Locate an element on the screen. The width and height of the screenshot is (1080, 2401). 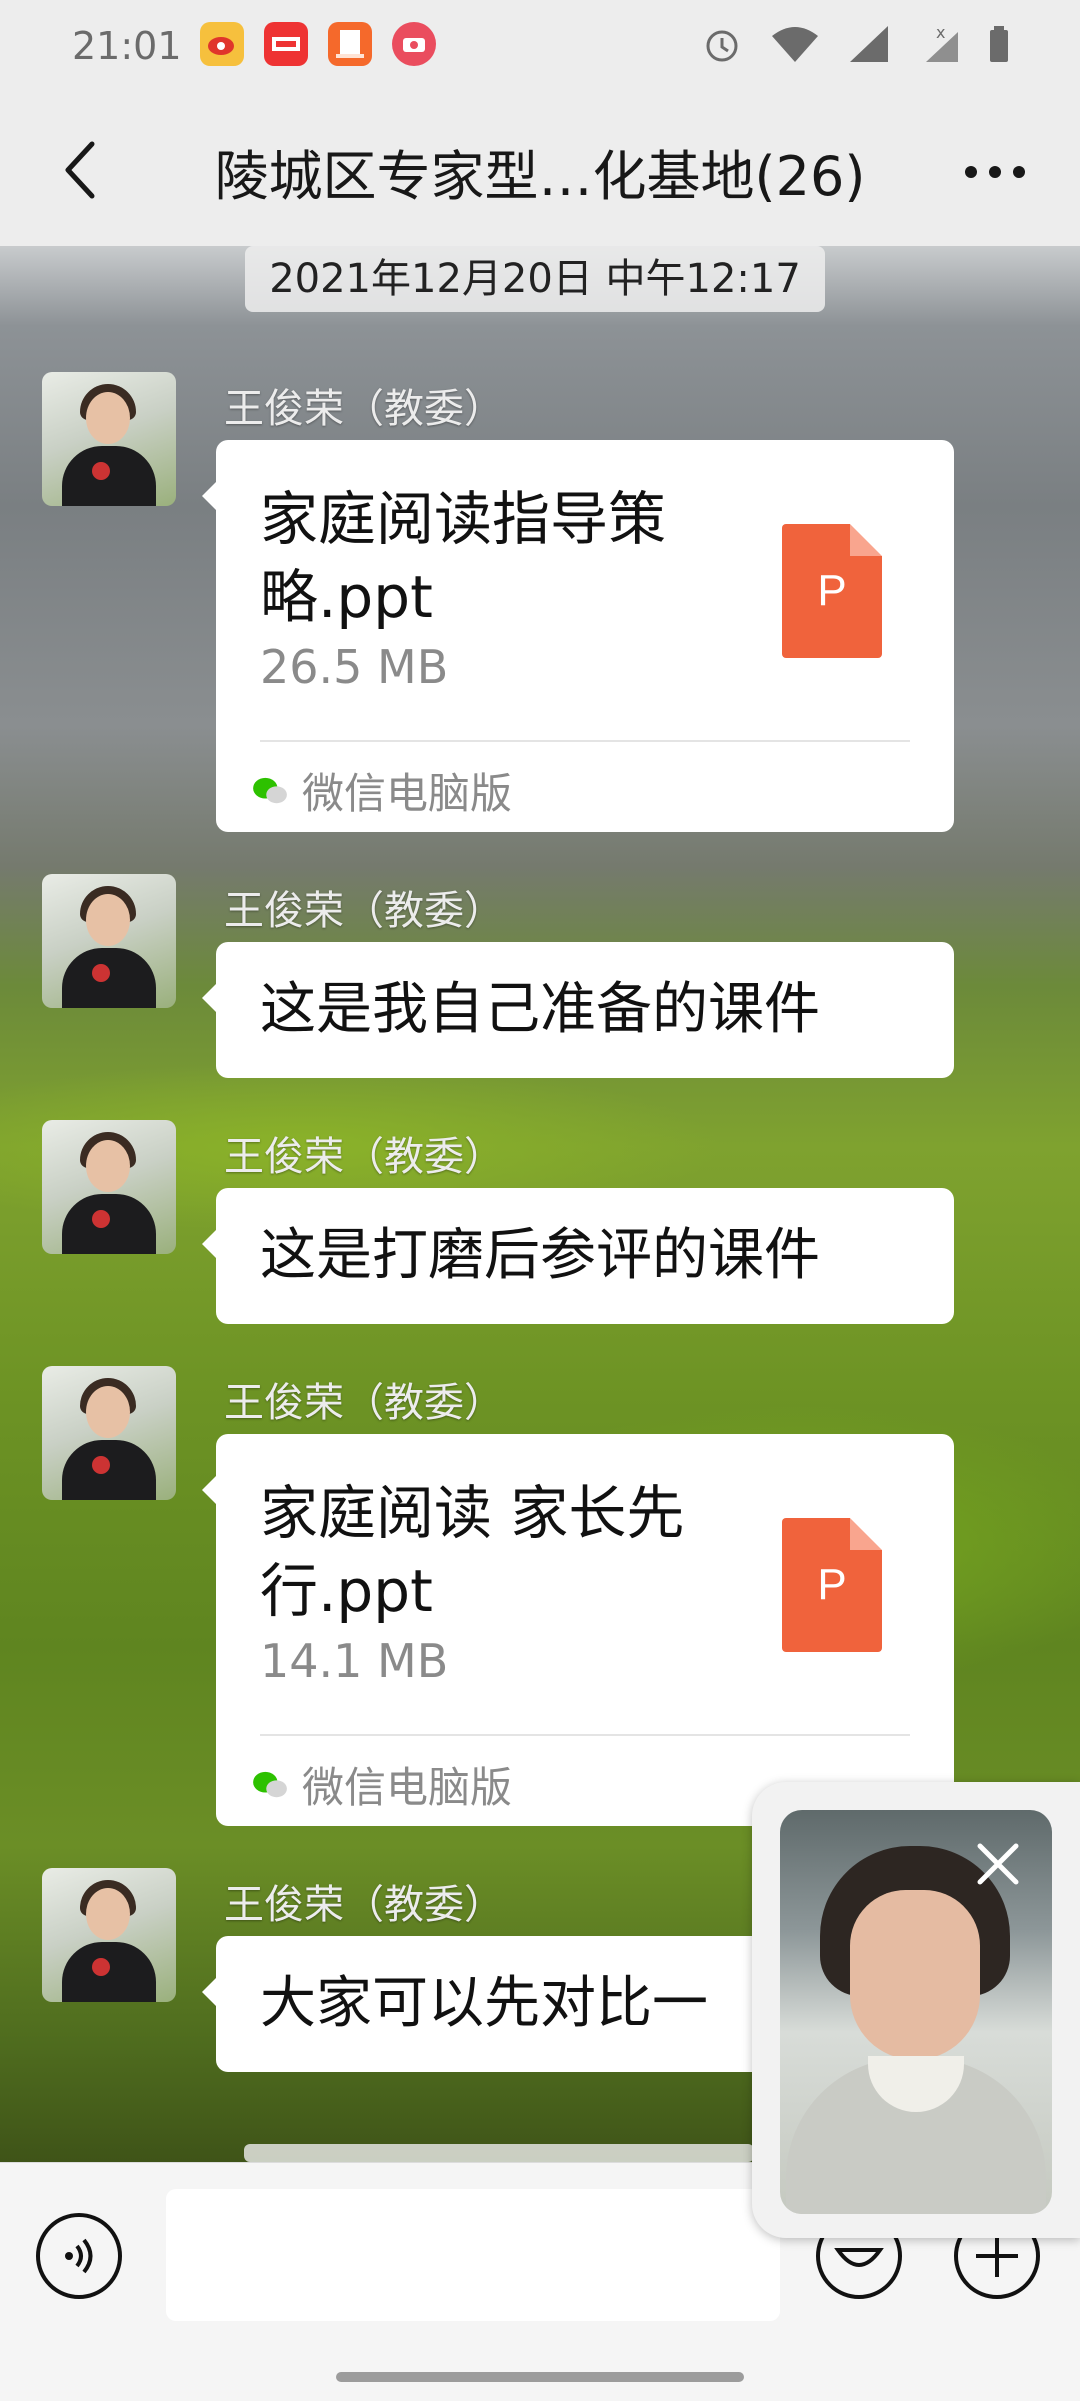
plus-icon is located at coordinates (997, 2256).